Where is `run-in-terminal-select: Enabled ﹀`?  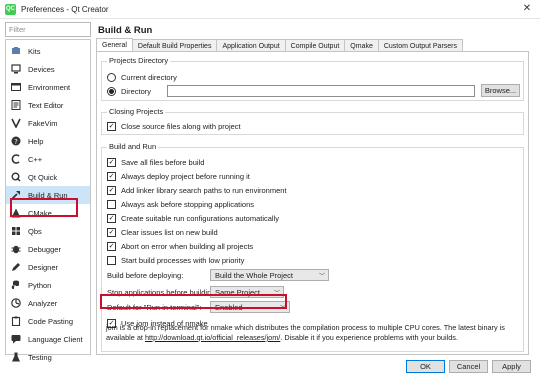 run-in-terminal-select: Enabled ﹀ is located at coordinates (250, 307).